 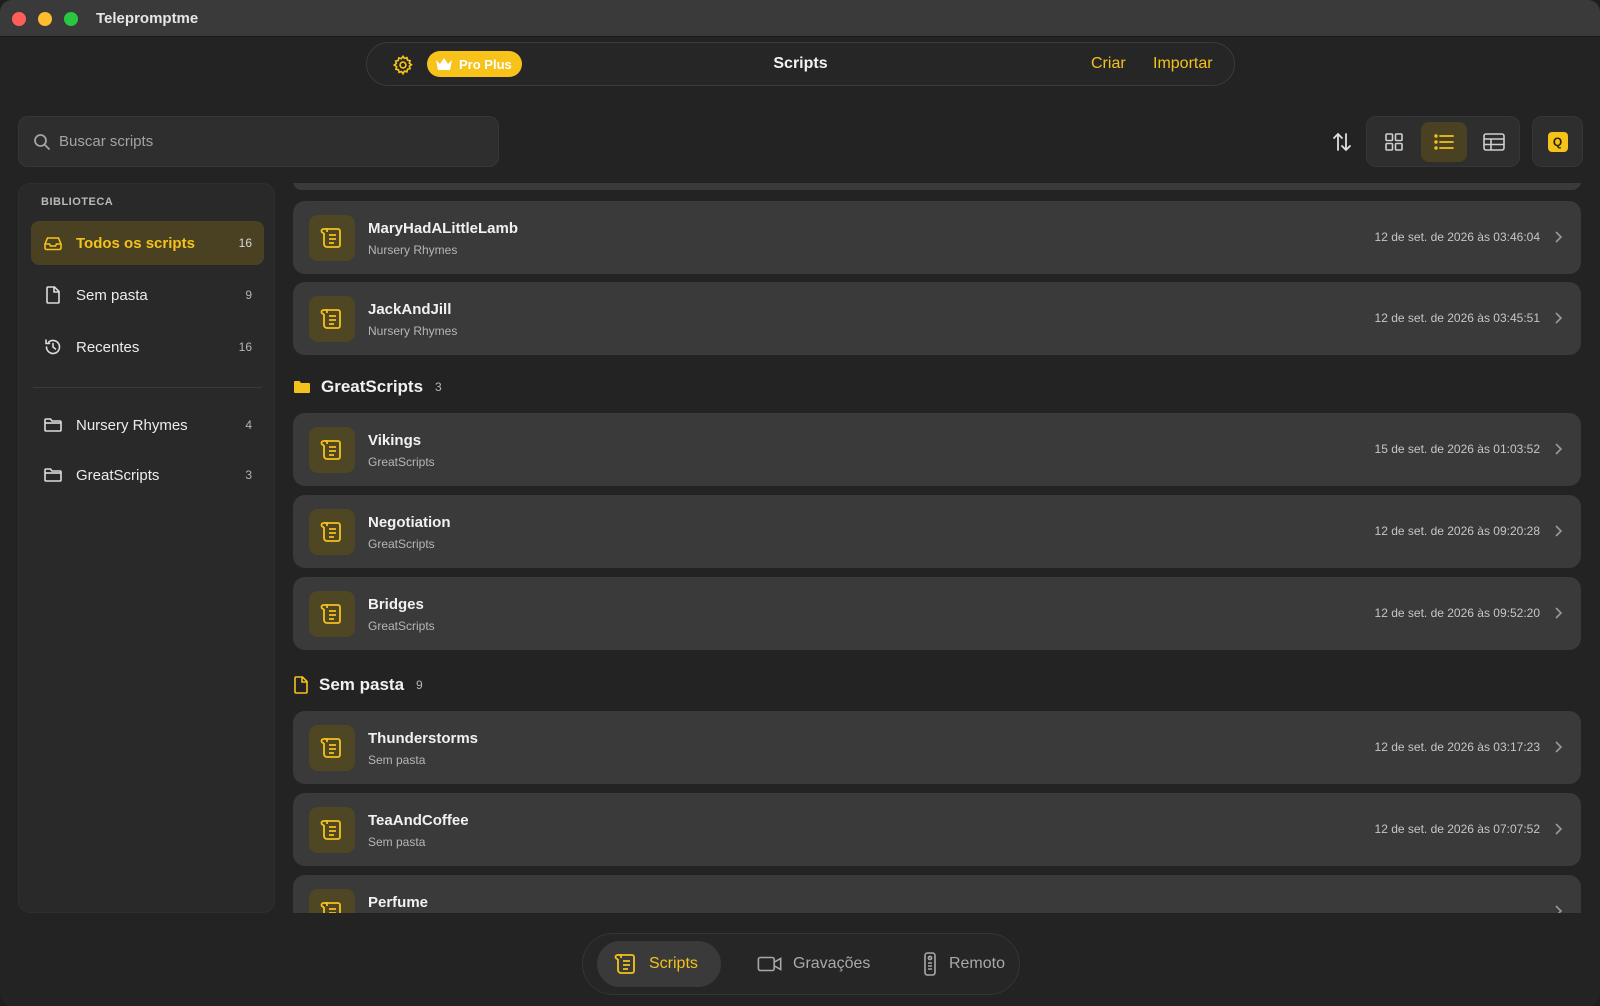 What do you see at coordinates (1457, 829) in the screenshot?
I see `script-date: 12 de set. de 2026 às 07:07:52` at bounding box center [1457, 829].